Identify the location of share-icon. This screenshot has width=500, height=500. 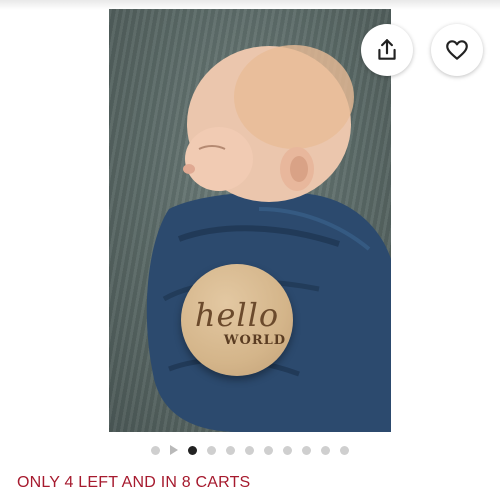
(387, 49).